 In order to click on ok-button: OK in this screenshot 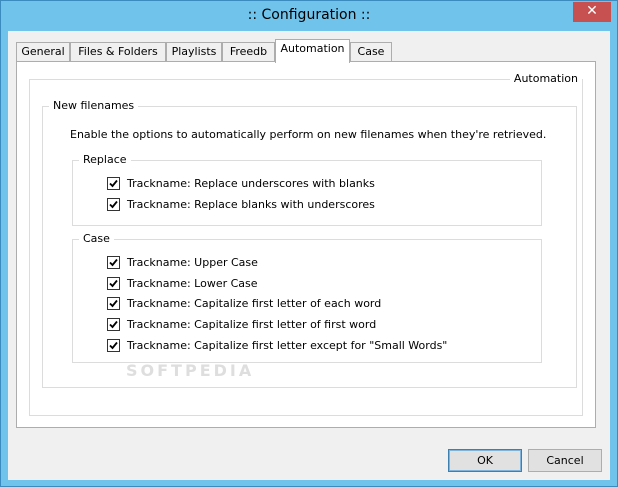, I will do `click(485, 460)`.